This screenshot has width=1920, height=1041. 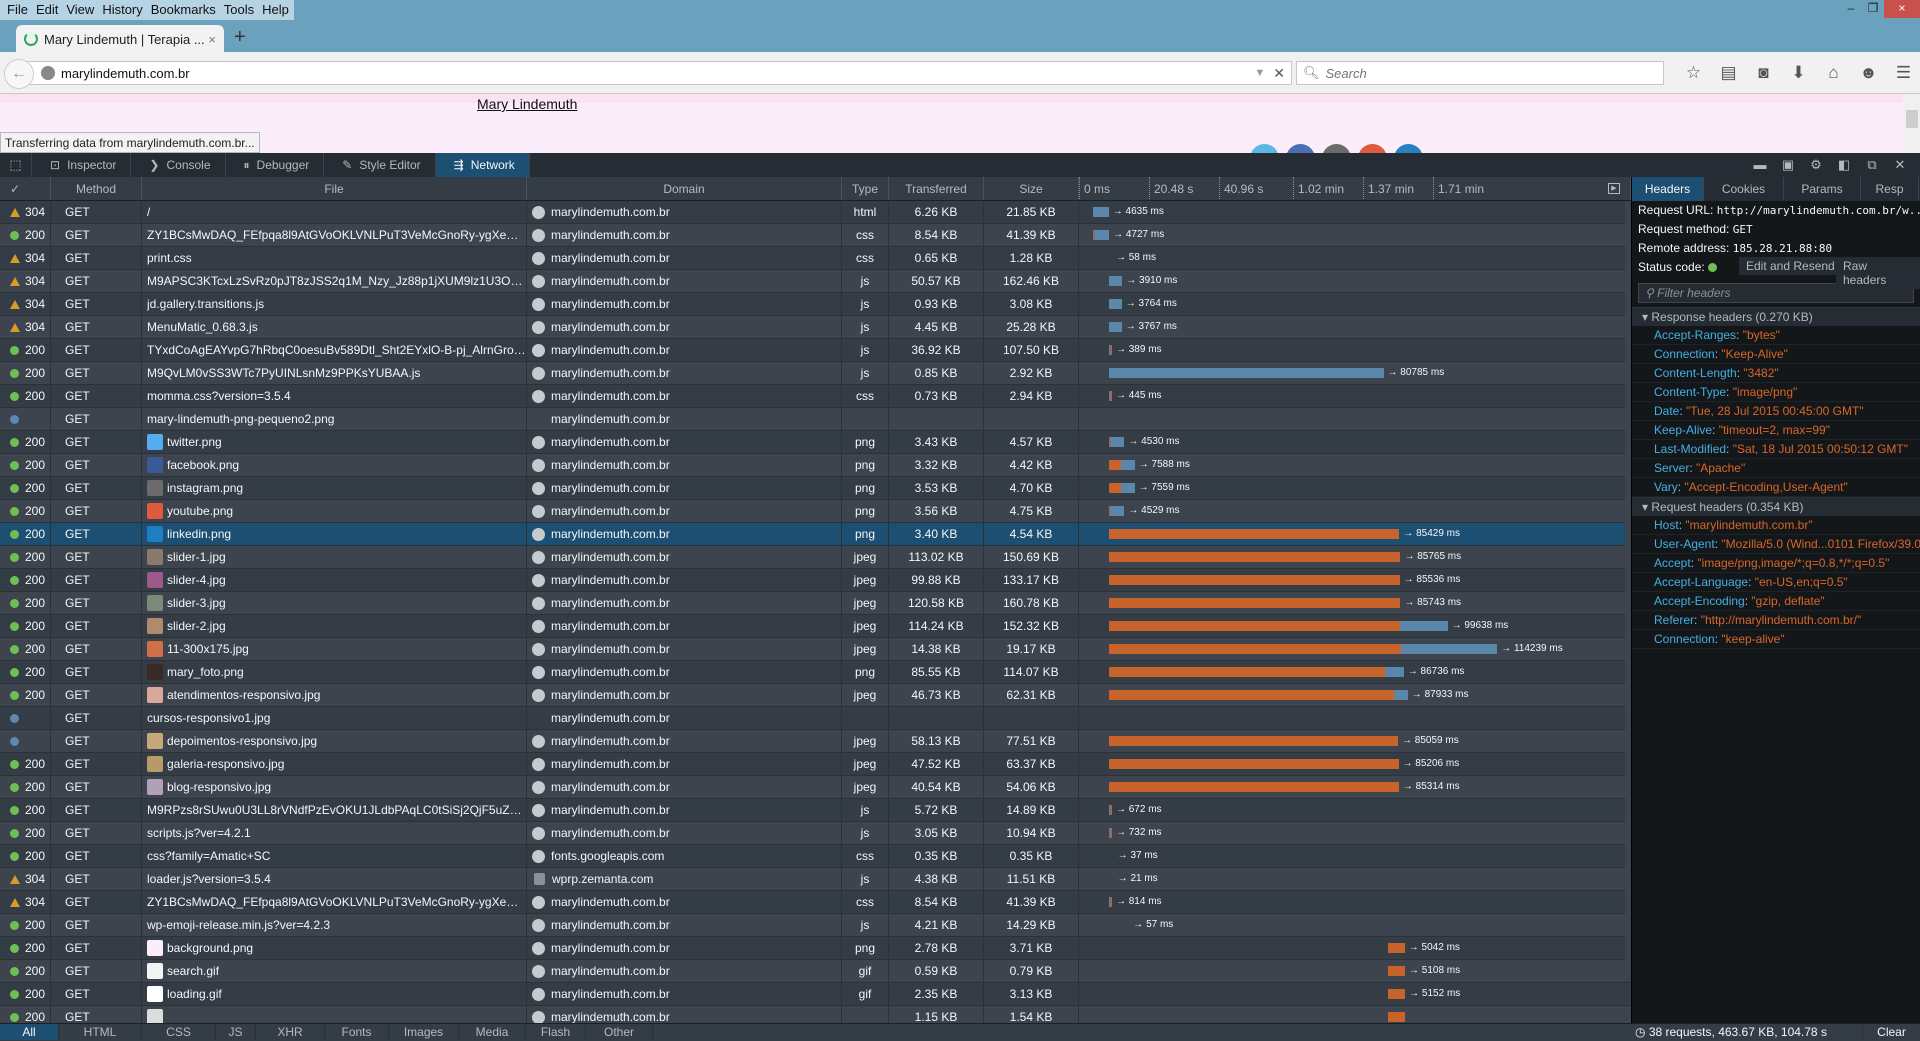 I want to click on header-row: Server: "Apache", so click(x=1776, y=468).